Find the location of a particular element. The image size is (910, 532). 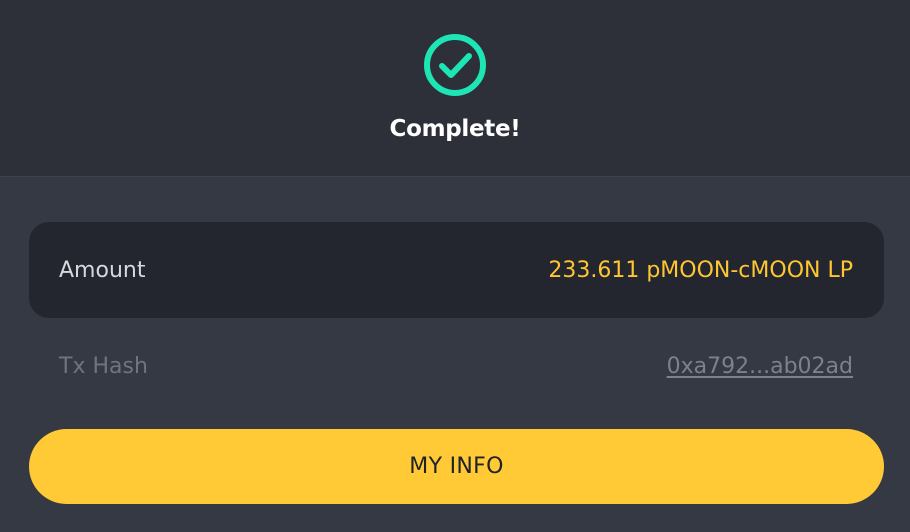

page-title: Complete! is located at coordinates (455, 129).